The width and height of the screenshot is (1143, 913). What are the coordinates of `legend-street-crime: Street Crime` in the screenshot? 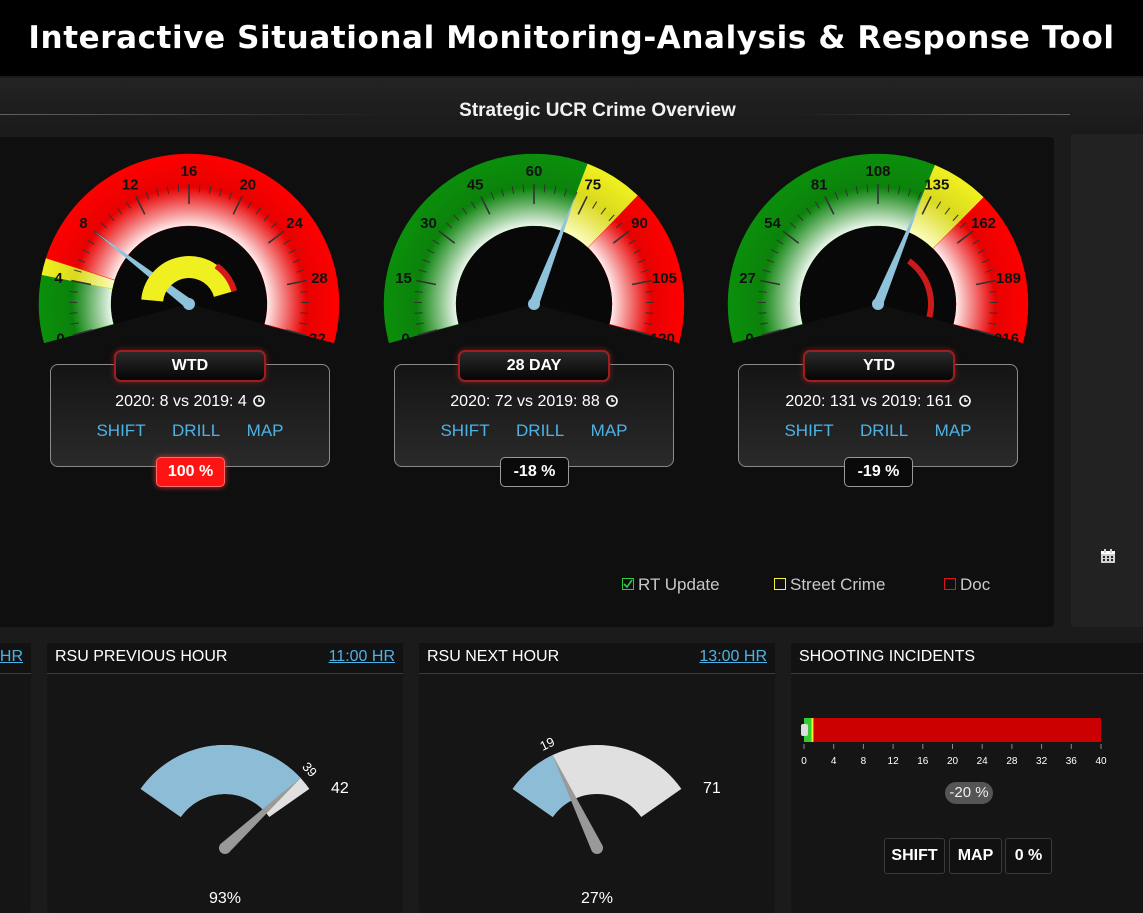 It's located at (829, 585).